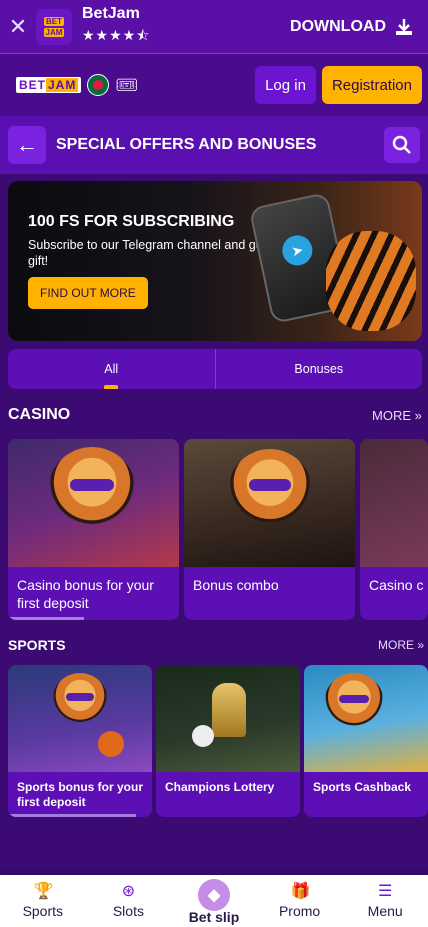 The width and height of the screenshot is (428, 927). Describe the element at coordinates (203, 736) in the screenshot. I see `ball-icon` at that location.